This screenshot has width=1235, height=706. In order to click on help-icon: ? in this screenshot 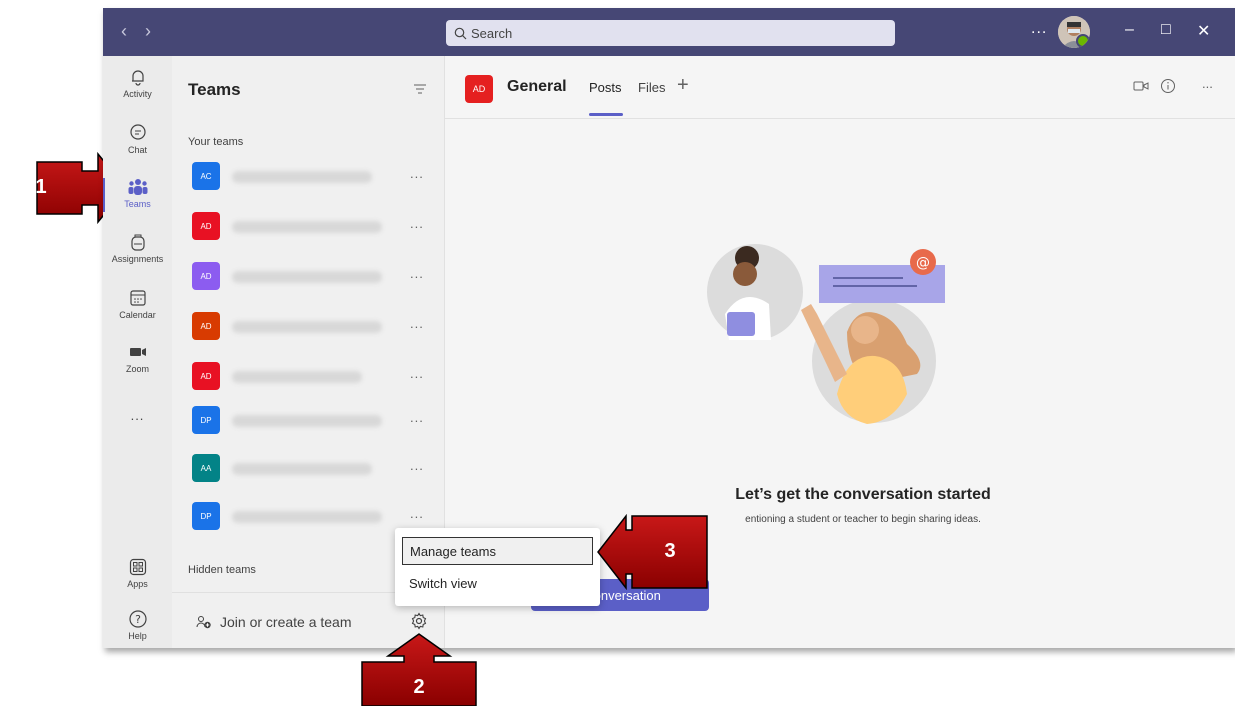, I will do `click(137, 619)`.